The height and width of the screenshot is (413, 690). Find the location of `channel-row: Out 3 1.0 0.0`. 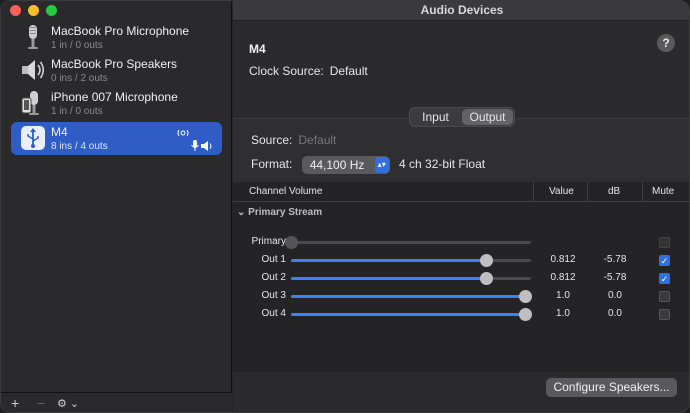

channel-row: Out 3 1.0 0.0 is located at coordinates (461, 297).